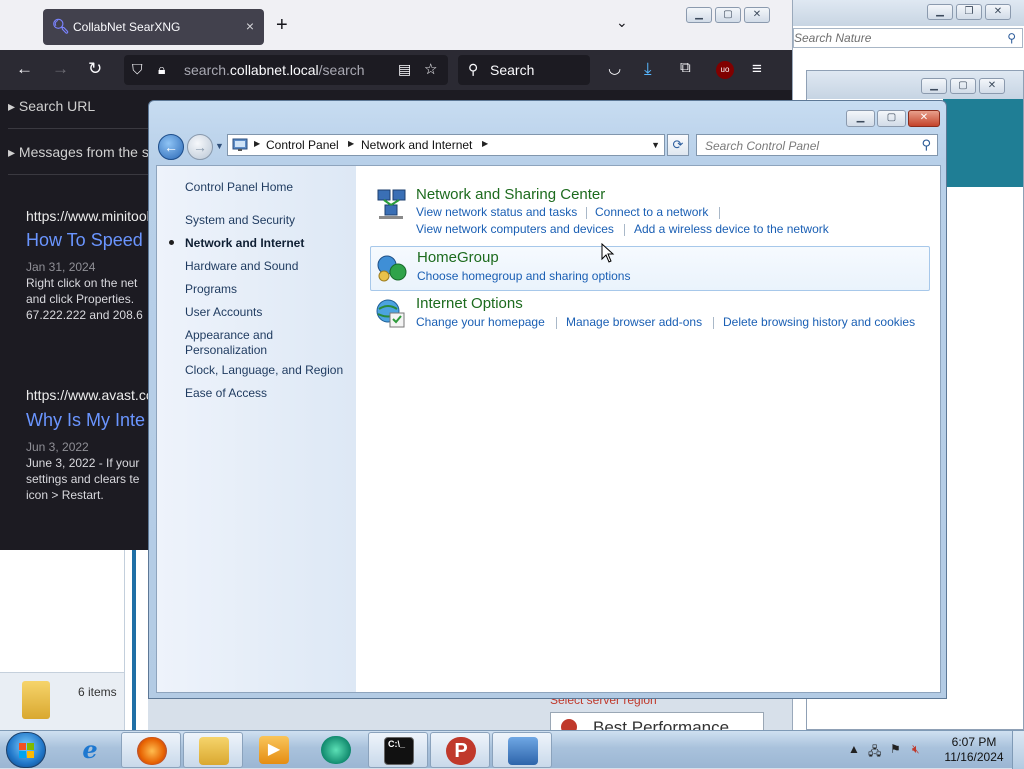 This screenshot has width=1024, height=769. Describe the element at coordinates (241, 266) in the screenshot. I see `nav-hardware-and-sound: Hardware and Sound` at that location.